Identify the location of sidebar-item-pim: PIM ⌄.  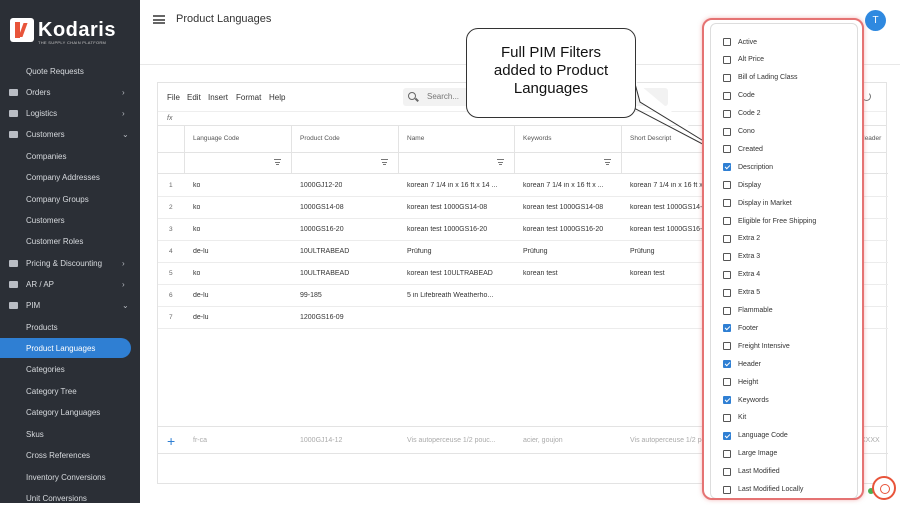
(70, 305).